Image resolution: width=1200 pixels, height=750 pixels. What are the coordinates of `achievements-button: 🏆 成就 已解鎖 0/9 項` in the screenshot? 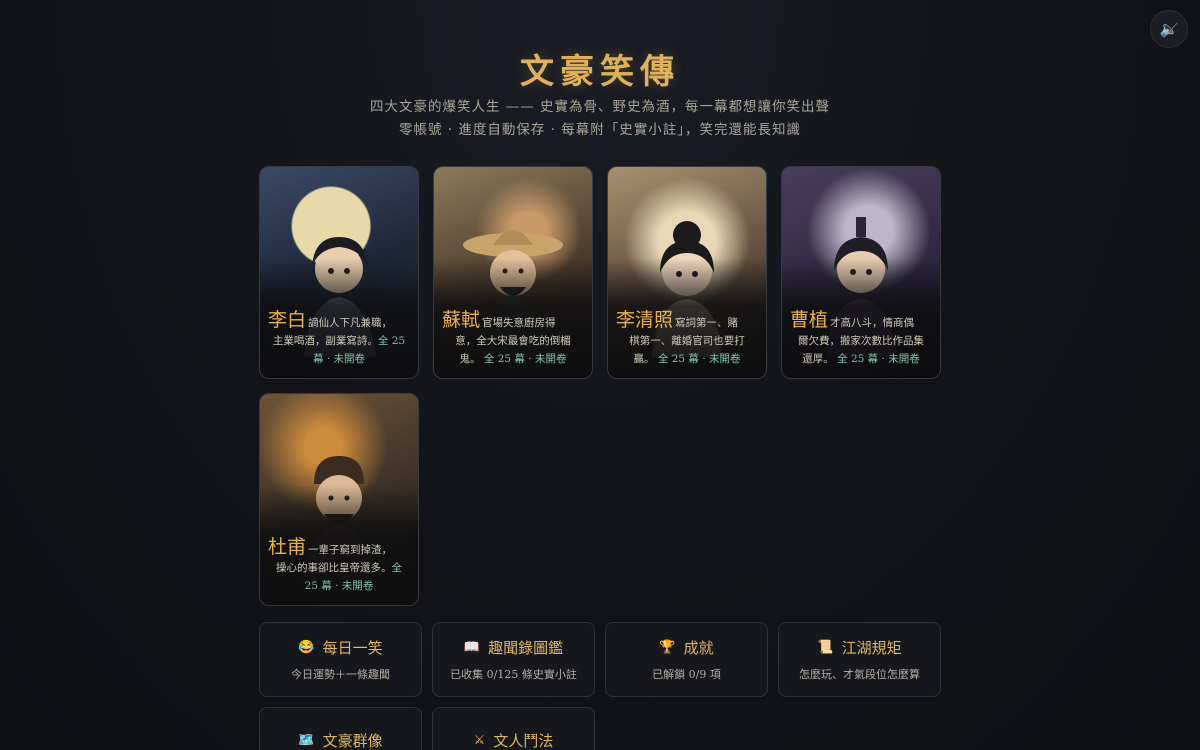 It's located at (686, 659).